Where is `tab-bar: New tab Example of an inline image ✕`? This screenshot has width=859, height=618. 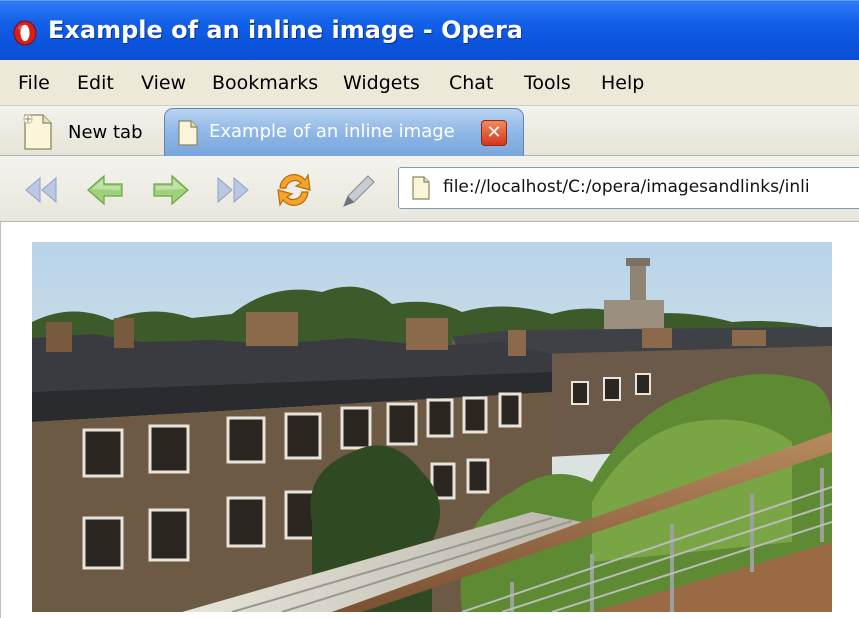 tab-bar: New tab Example of an inline image ✕ is located at coordinates (429, 131).